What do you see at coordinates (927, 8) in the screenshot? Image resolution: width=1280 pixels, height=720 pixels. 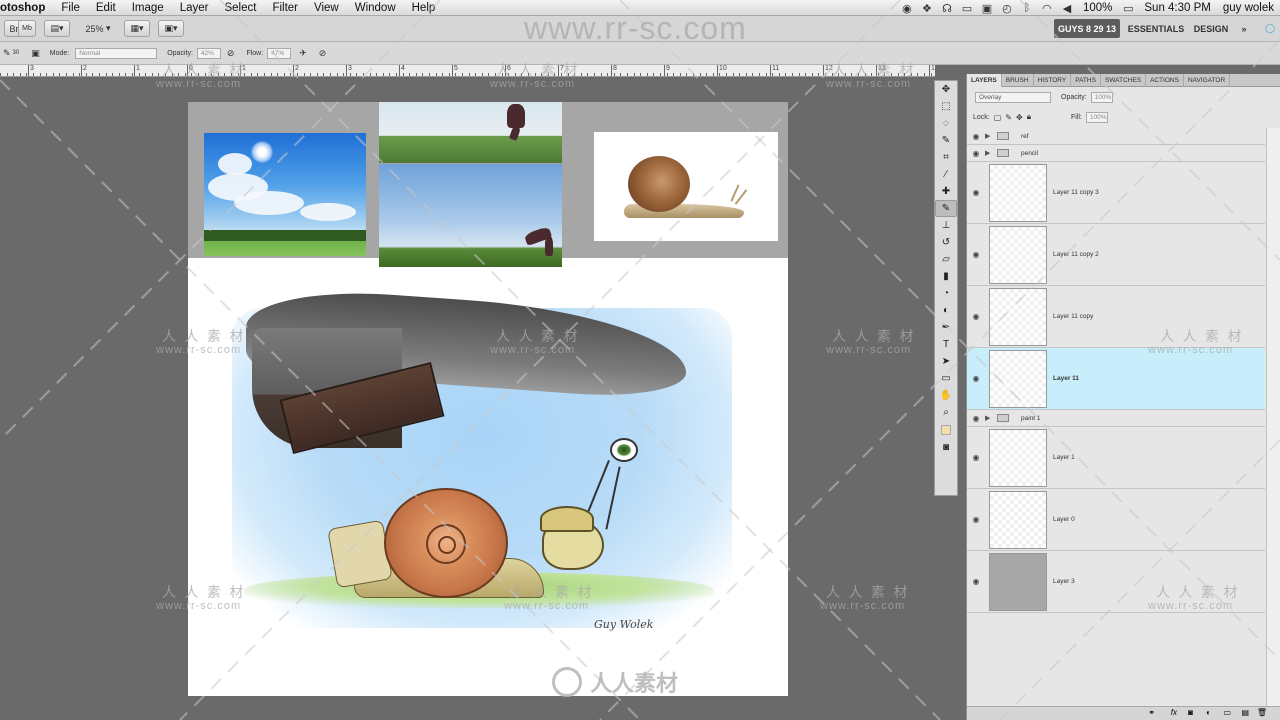 I see `dropbox-icon: ❖` at bounding box center [927, 8].